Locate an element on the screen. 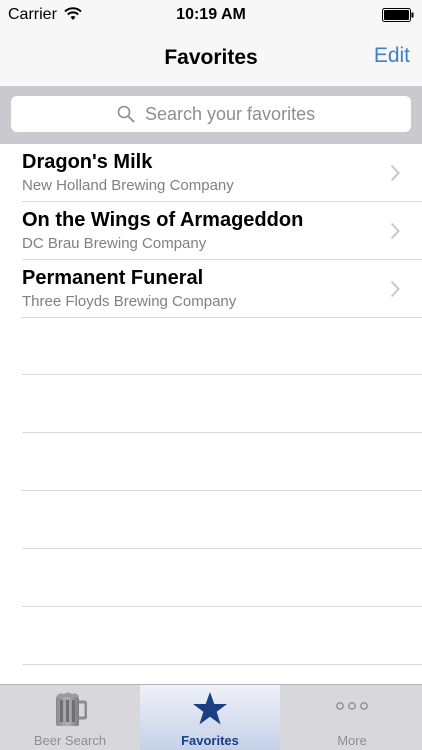 This screenshot has height=750, width=422. brewery-name: DC Brau Brewing Company is located at coordinates (114, 243).